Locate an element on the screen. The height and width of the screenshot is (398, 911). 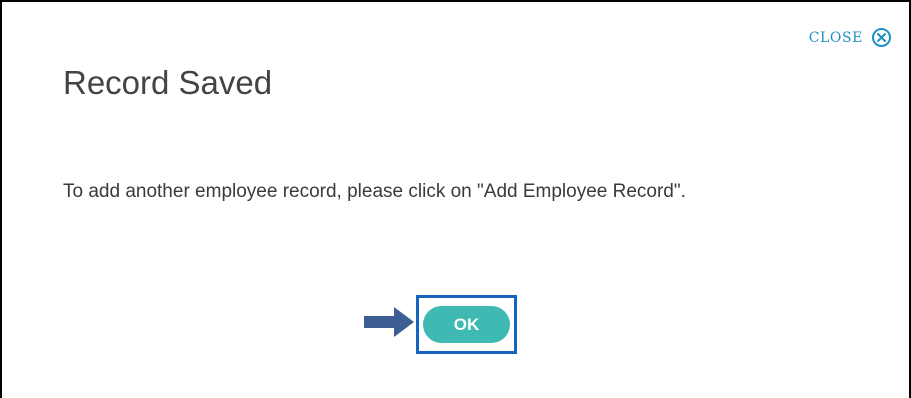
ok-button: OK is located at coordinates (466, 324).